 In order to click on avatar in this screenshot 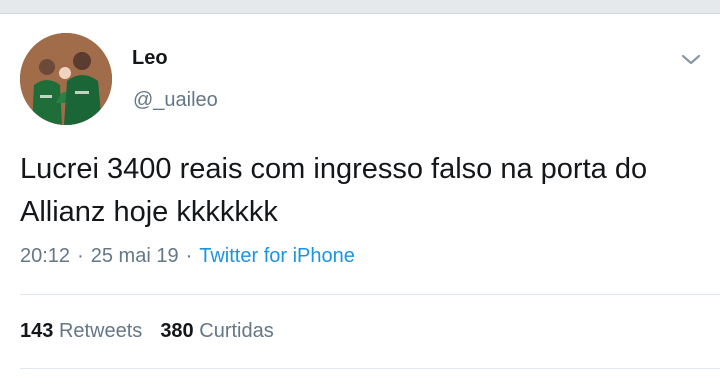, I will do `click(66, 79)`.